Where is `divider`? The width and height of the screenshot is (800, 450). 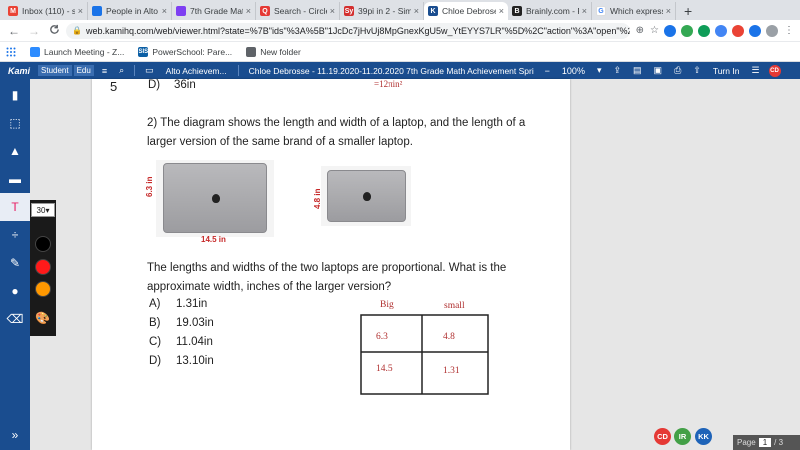 divider is located at coordinates (238, 70).